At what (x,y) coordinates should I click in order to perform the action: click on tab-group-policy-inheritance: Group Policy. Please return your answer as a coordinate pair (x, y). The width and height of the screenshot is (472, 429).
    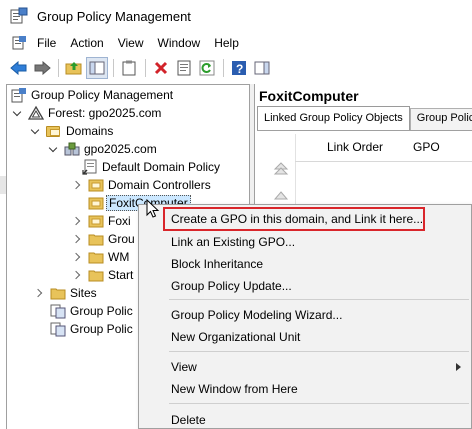
    Looking at the image, I should click on (440, 119).